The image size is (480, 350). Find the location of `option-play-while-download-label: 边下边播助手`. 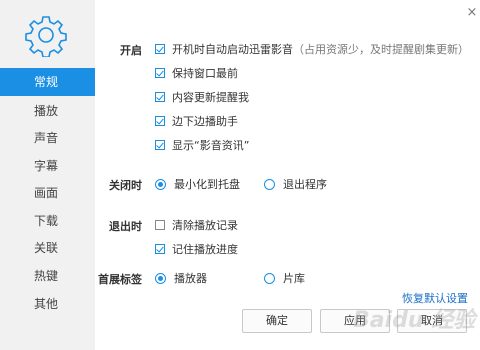

option-play-while-download-label: 边下边播助手 is located at coordinates (205, 121).